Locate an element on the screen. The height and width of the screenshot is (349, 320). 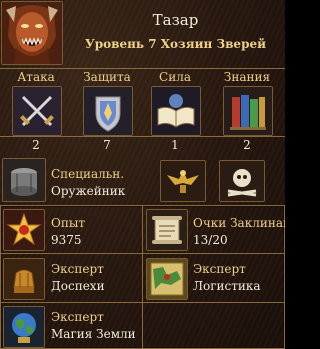
knowledge-skill is located at coordinates (248, 111).